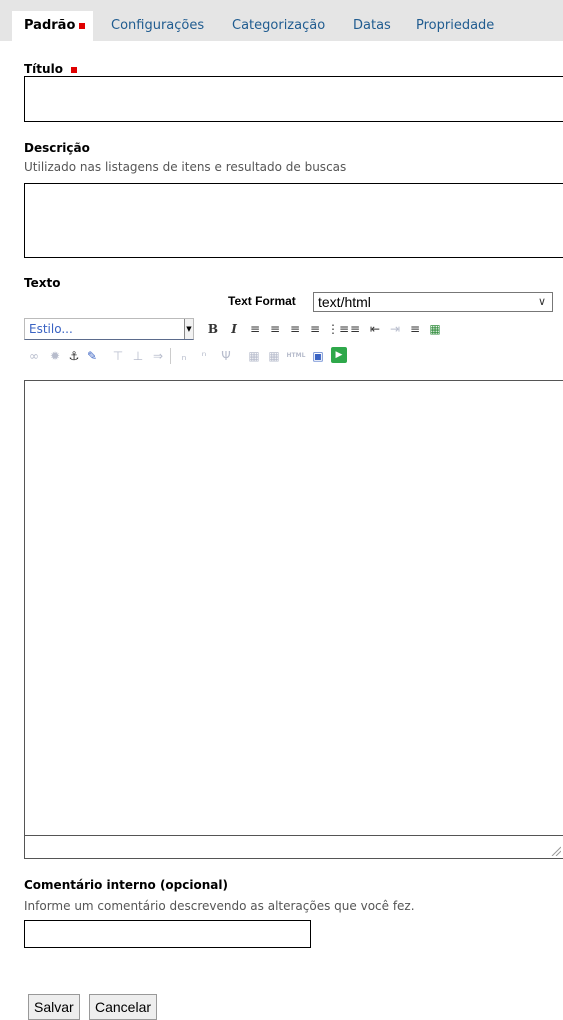 The width and height of the screenshot is (563, 1020). Describe the element at coordinates (157, 26) in the screenshot. I see `tab-configuracoes: Configurações` at that location.